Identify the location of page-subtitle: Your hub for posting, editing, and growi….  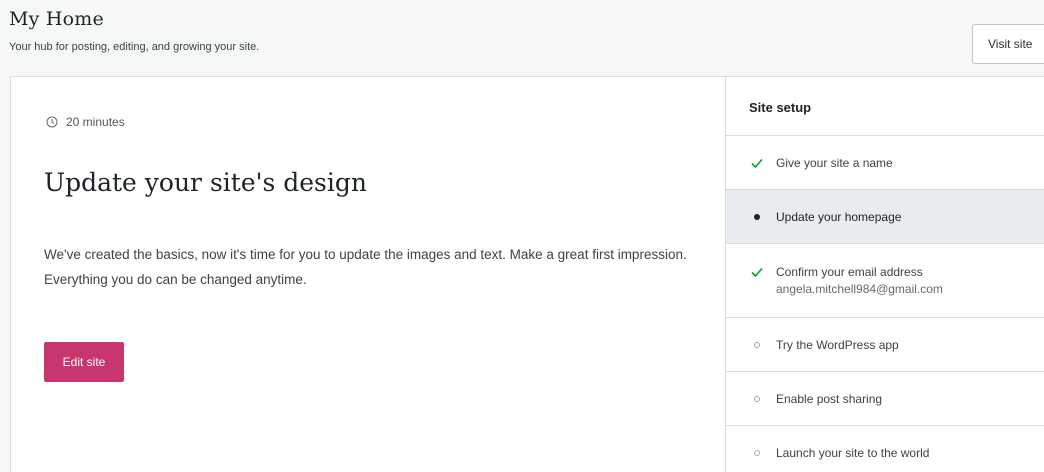
(134, 47).